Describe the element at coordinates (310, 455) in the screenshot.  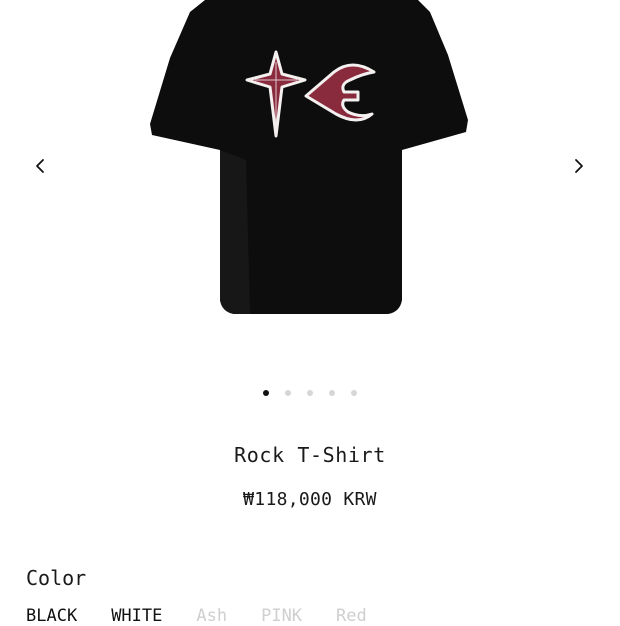
I see `product-title: Rock T-Shirt` at that location.